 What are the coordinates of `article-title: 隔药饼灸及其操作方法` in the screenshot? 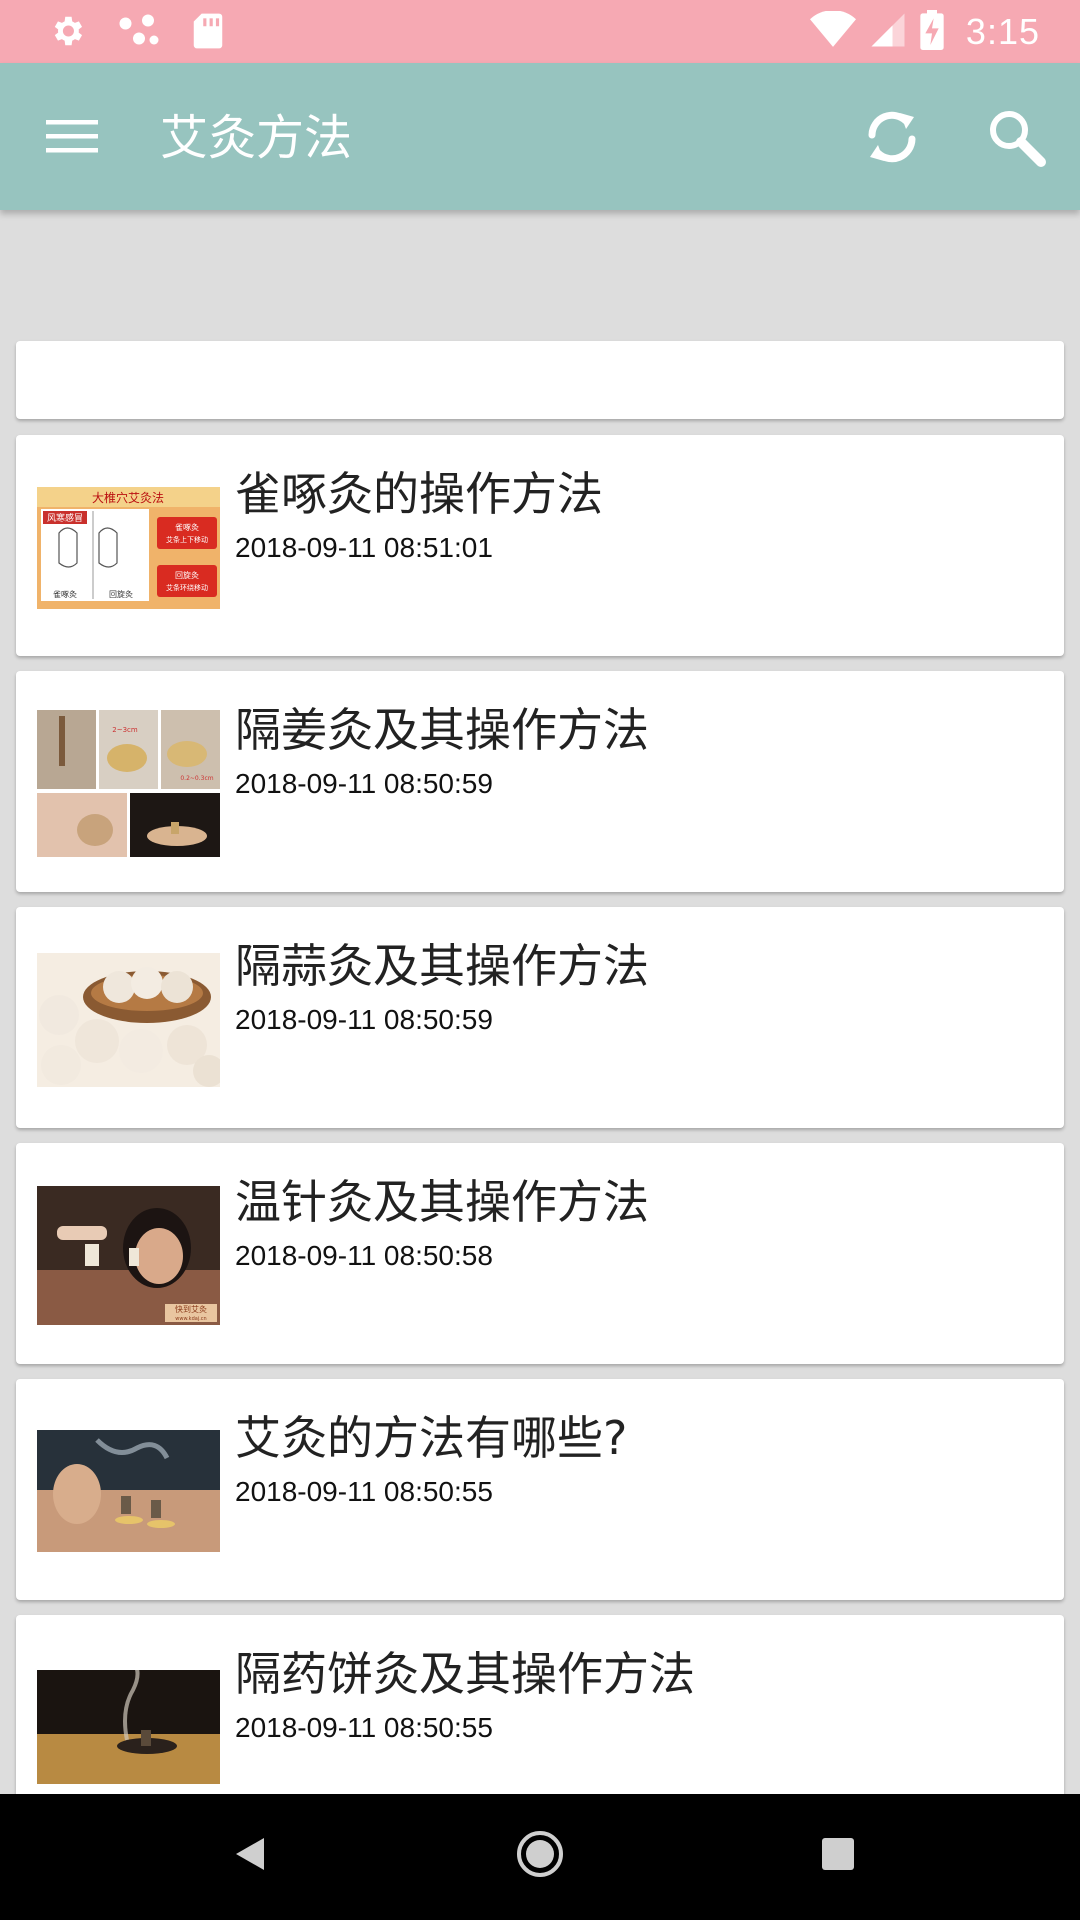 It's located at (465, 1674).